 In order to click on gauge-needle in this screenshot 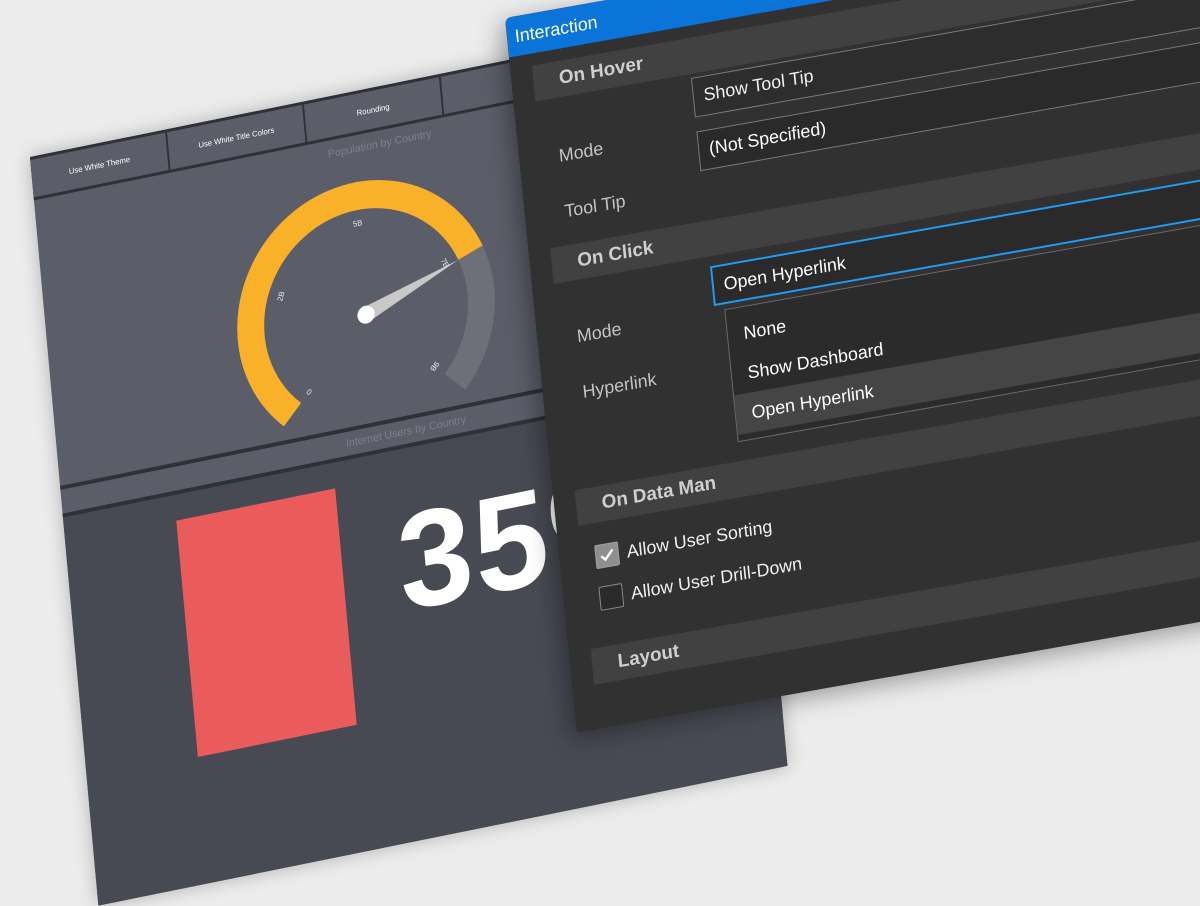, I will do `click(410, 290)`.